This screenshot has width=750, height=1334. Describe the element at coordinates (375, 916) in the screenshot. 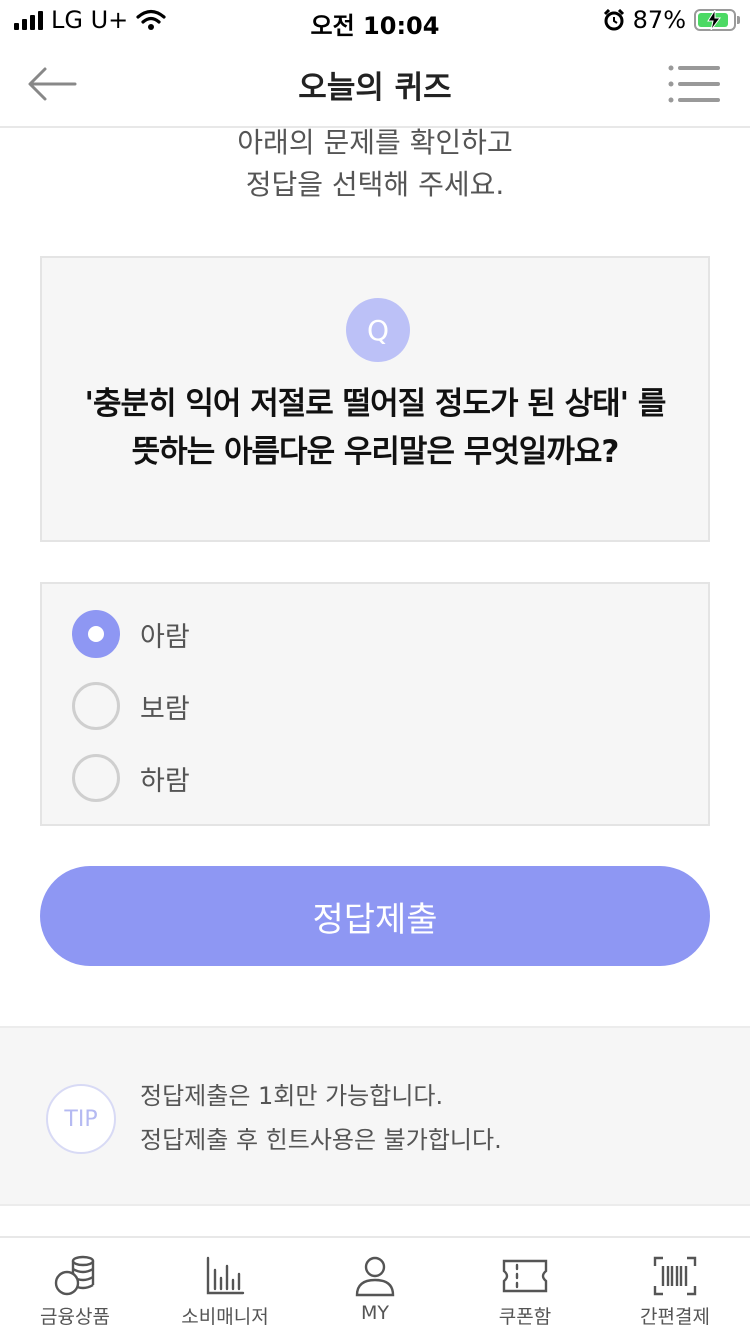

I see `submit-answer-button: 정답제출` at that location.